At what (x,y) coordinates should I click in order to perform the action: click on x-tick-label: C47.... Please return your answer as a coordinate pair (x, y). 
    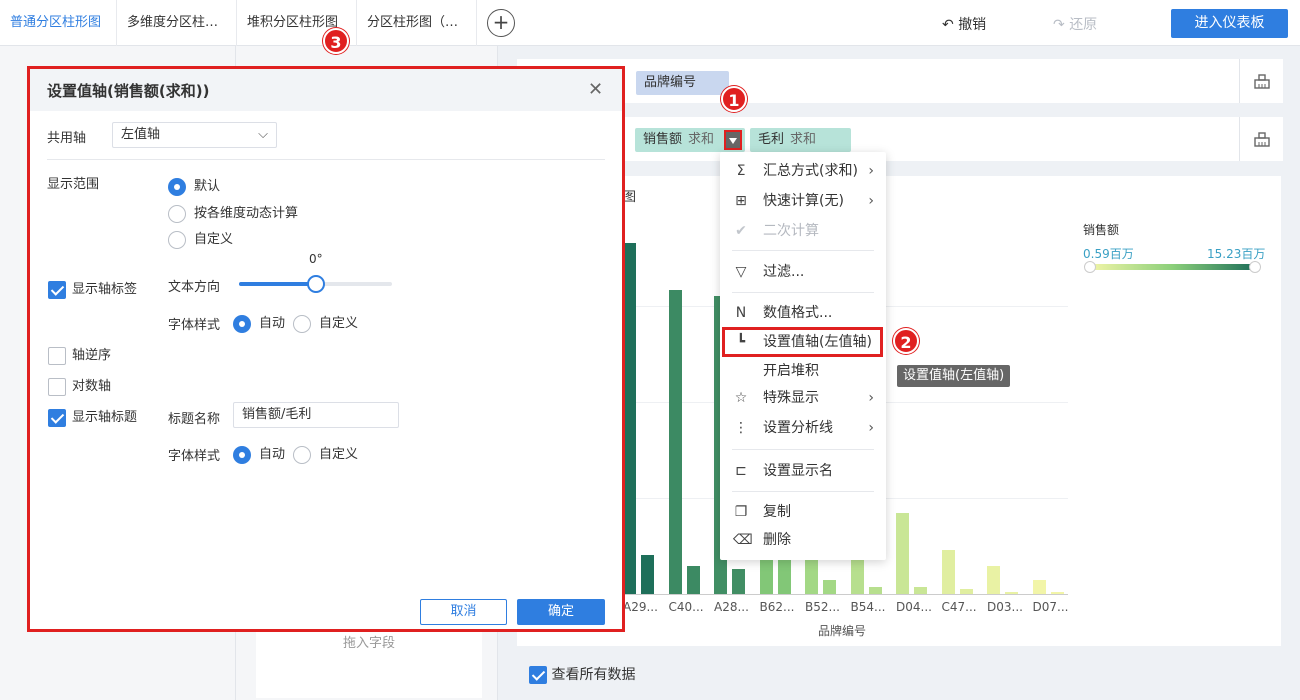
    Looking at the image, I should click on (959, 607).